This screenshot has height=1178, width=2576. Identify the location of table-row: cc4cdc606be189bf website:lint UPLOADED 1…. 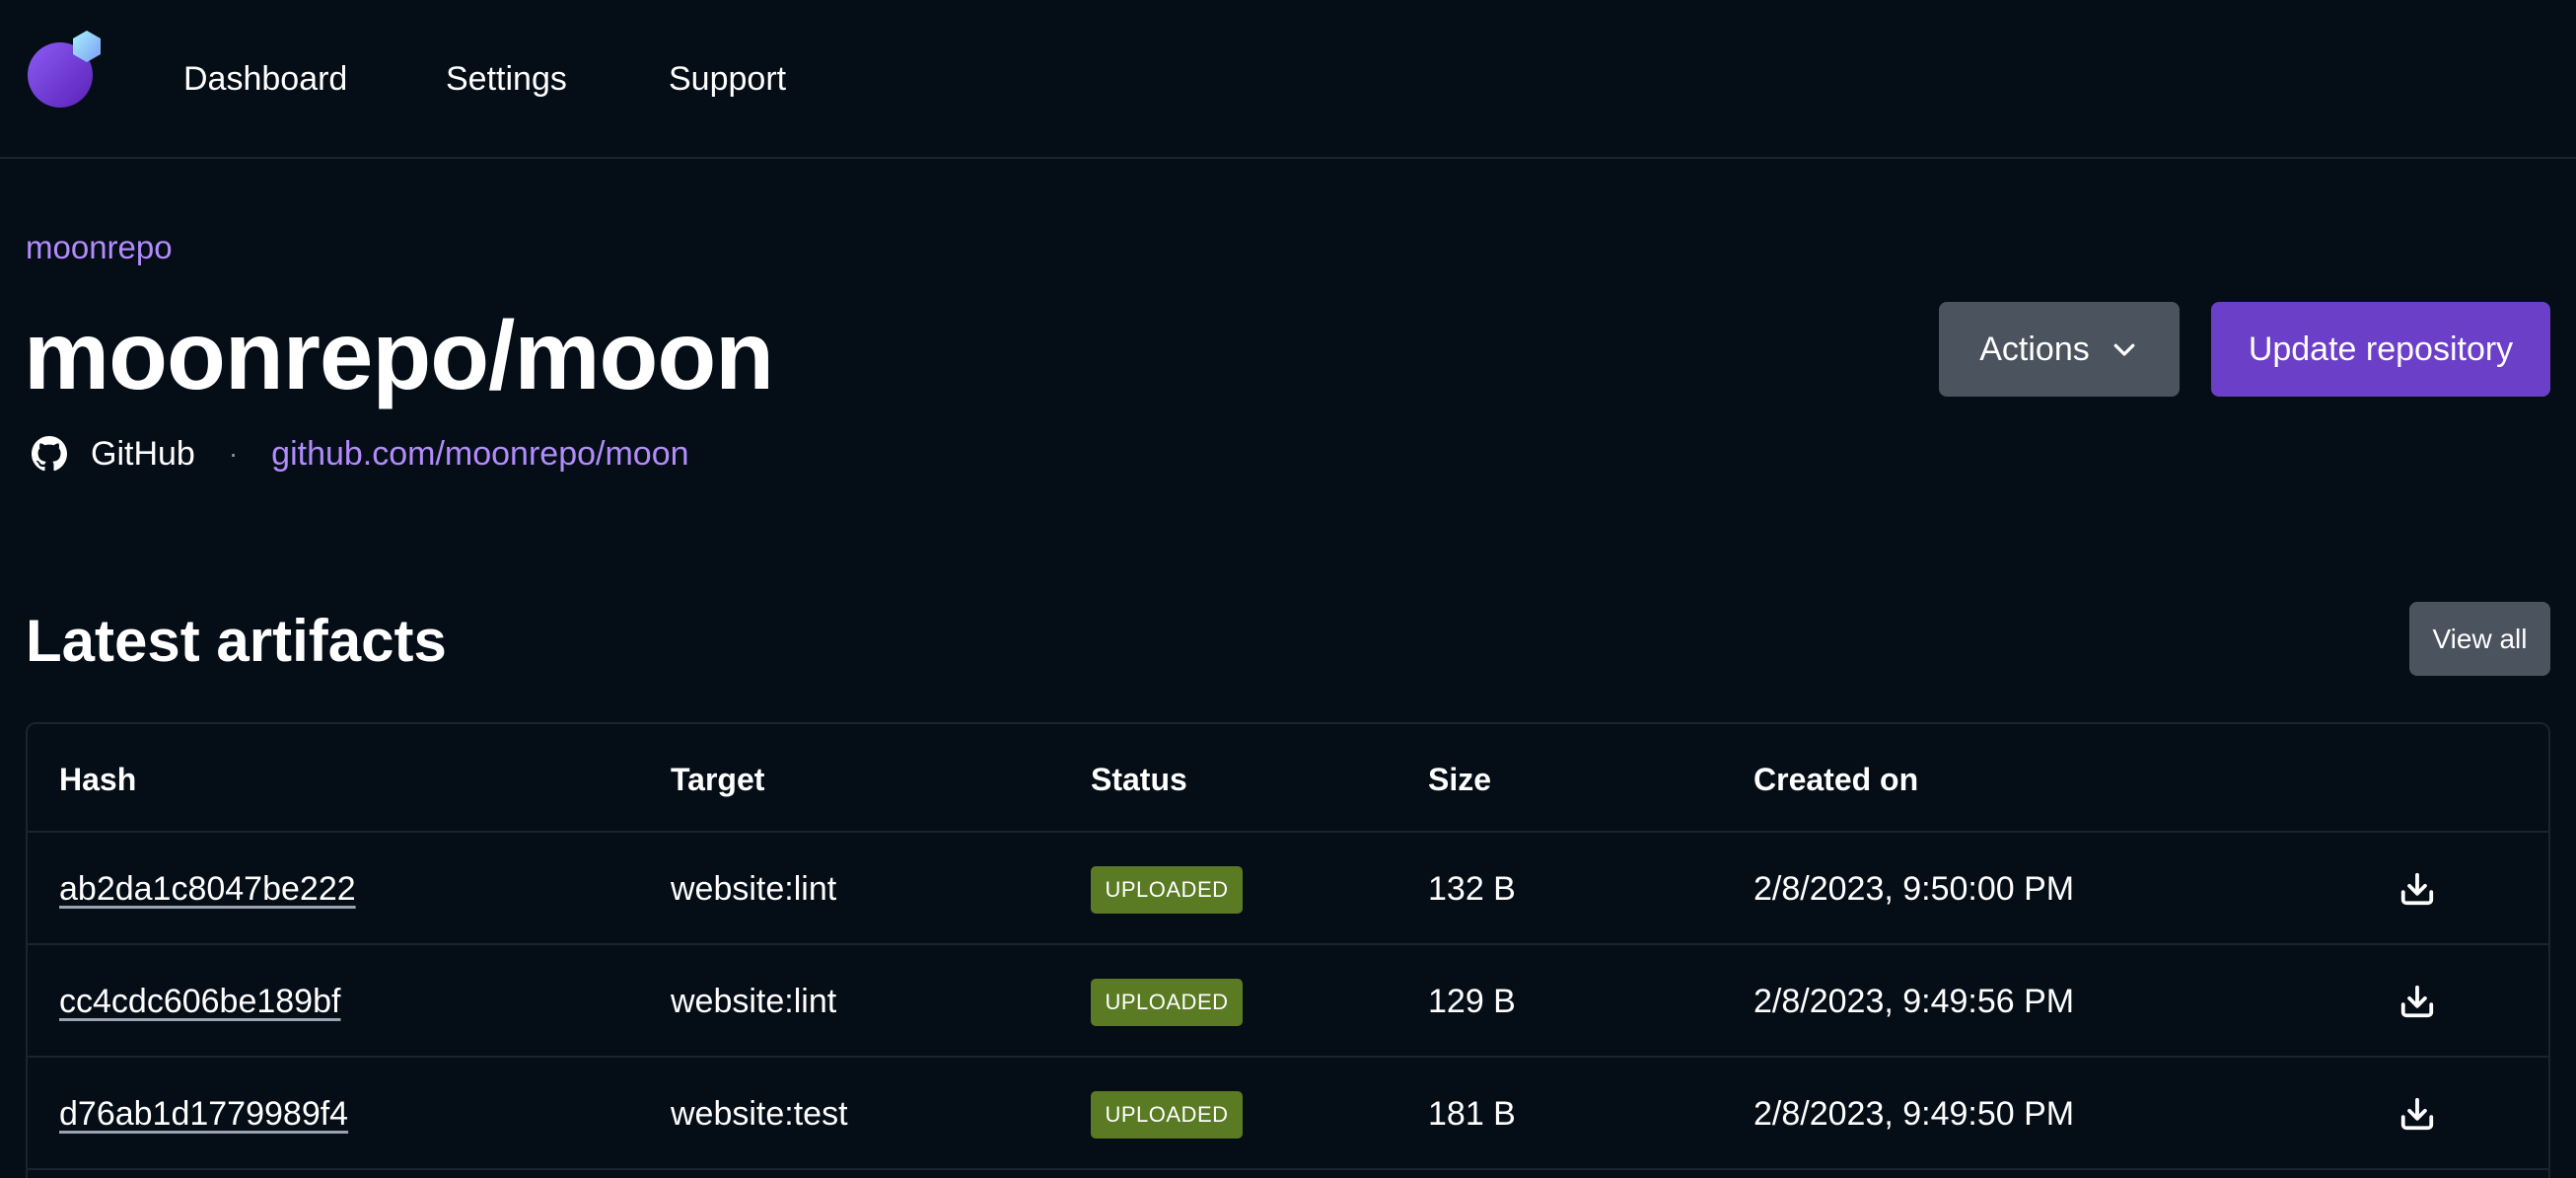
(1288, 1001).